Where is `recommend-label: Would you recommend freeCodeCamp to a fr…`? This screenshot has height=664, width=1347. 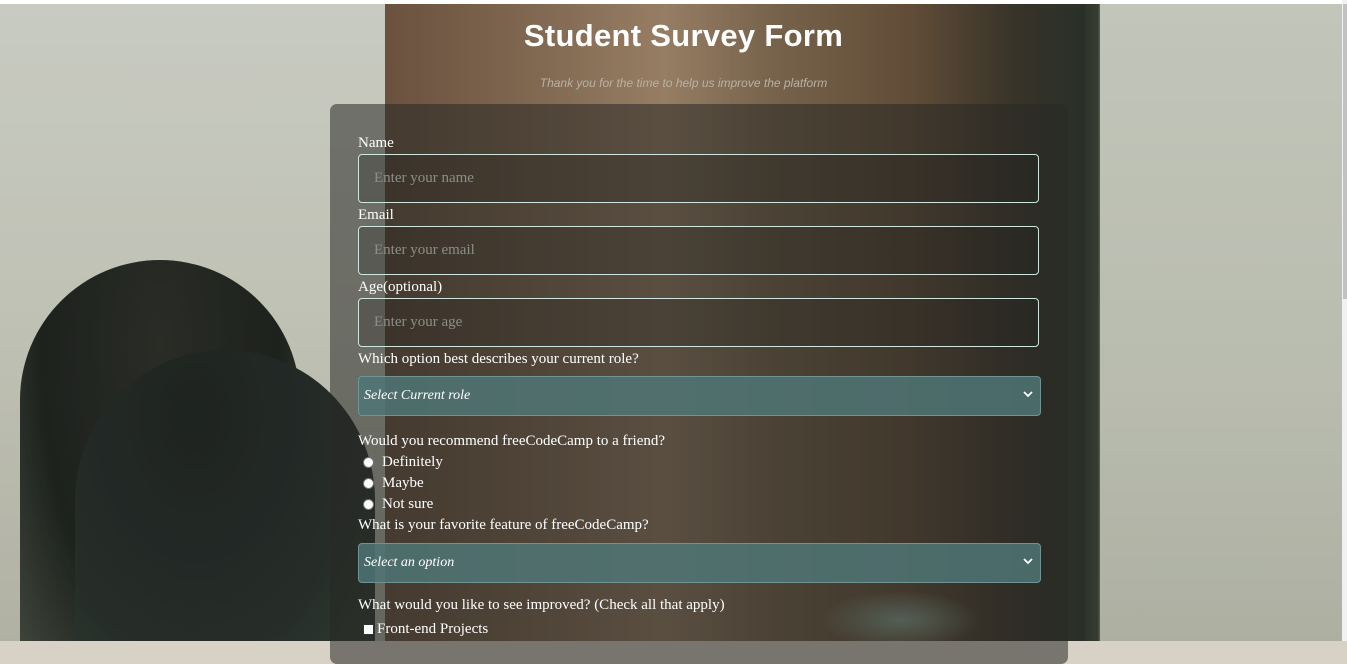
recommend-label: Would you recommend freeCodeCamp to a fr… is located at coordinates (512, 441).